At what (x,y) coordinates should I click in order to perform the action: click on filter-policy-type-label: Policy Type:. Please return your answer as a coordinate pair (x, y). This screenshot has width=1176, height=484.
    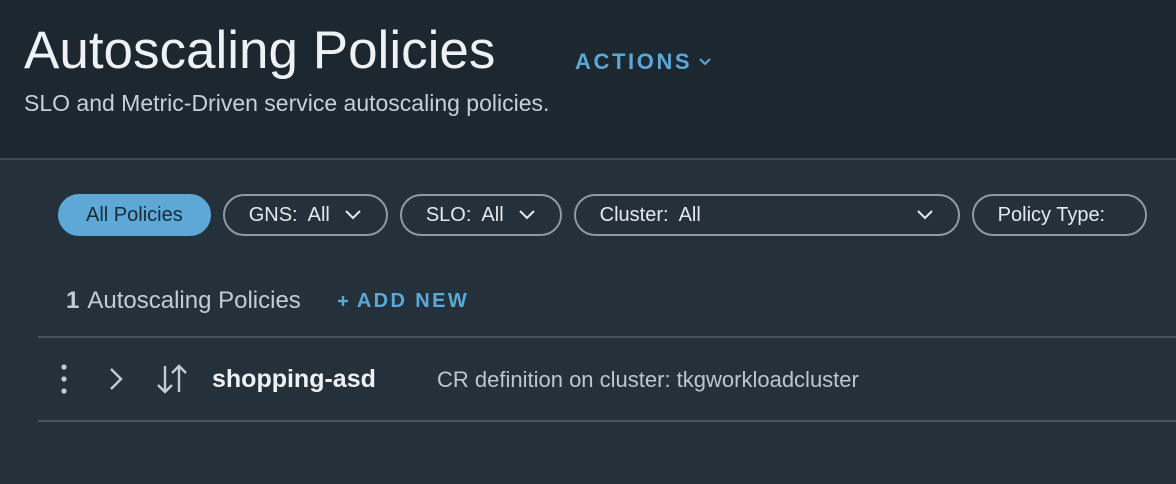
    Looking at the image, I should click on (1051, 214).